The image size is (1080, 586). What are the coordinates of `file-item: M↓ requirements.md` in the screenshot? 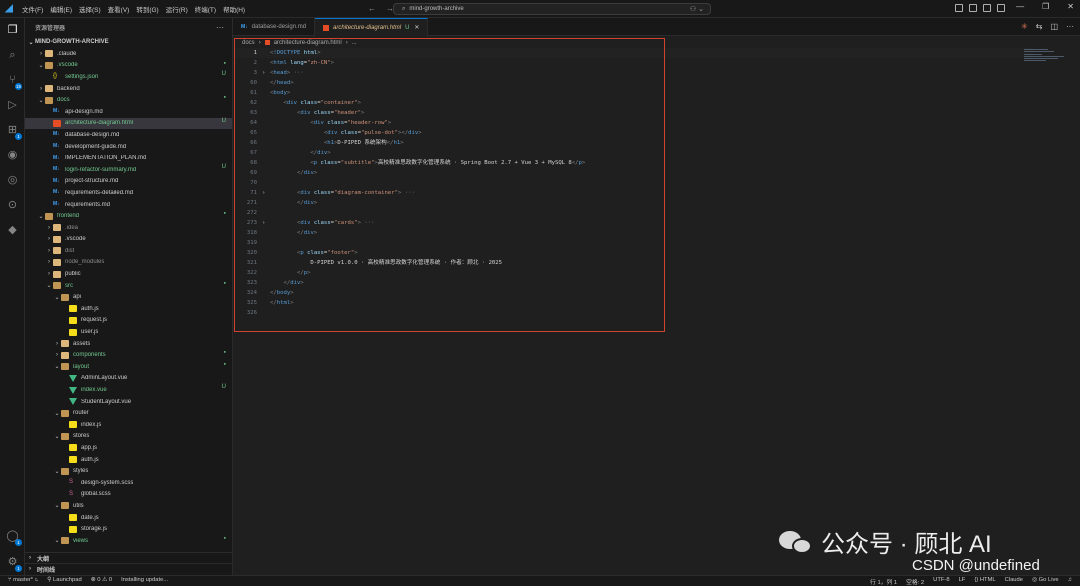 It's located at (128, 205).